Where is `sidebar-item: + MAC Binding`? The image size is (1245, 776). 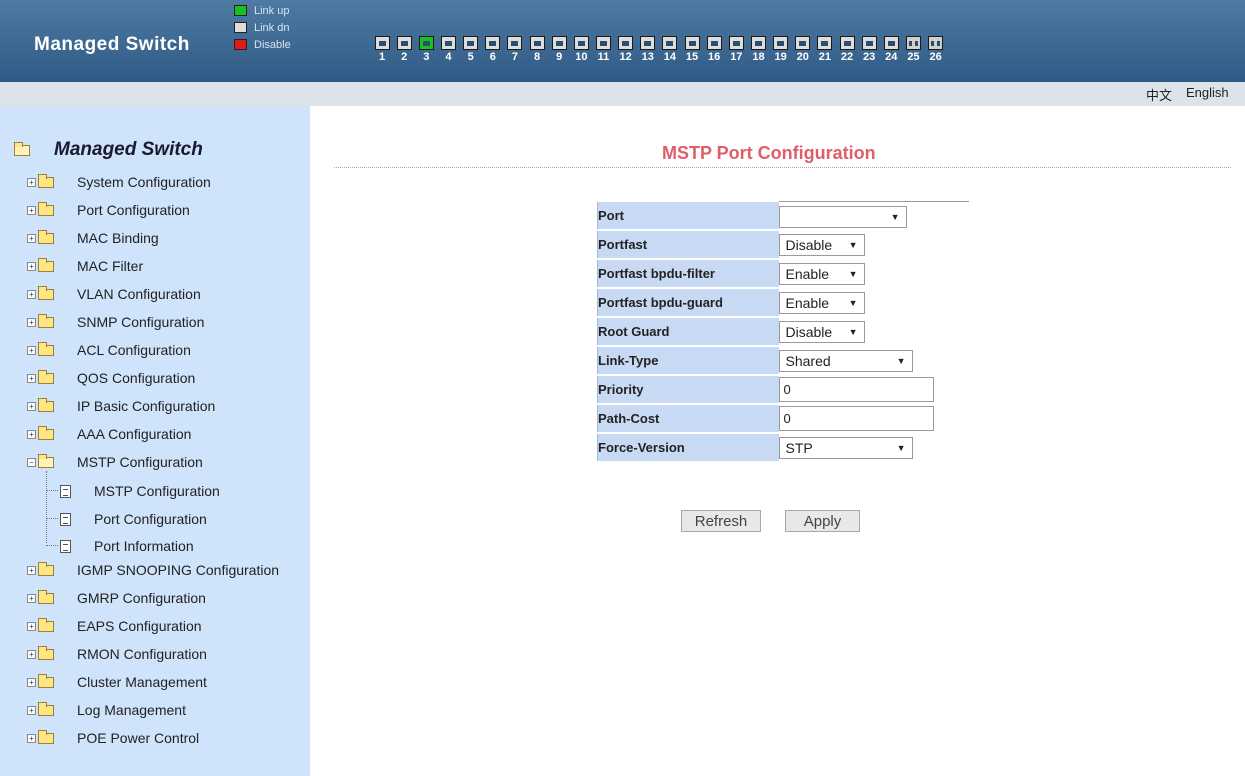
sidebar-item: + MAC Binding is located at coordinates (93, 238).